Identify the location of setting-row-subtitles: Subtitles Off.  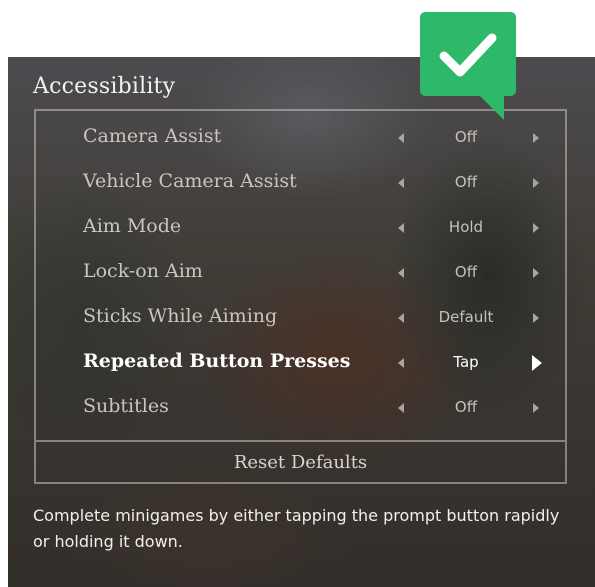
(300, 409).